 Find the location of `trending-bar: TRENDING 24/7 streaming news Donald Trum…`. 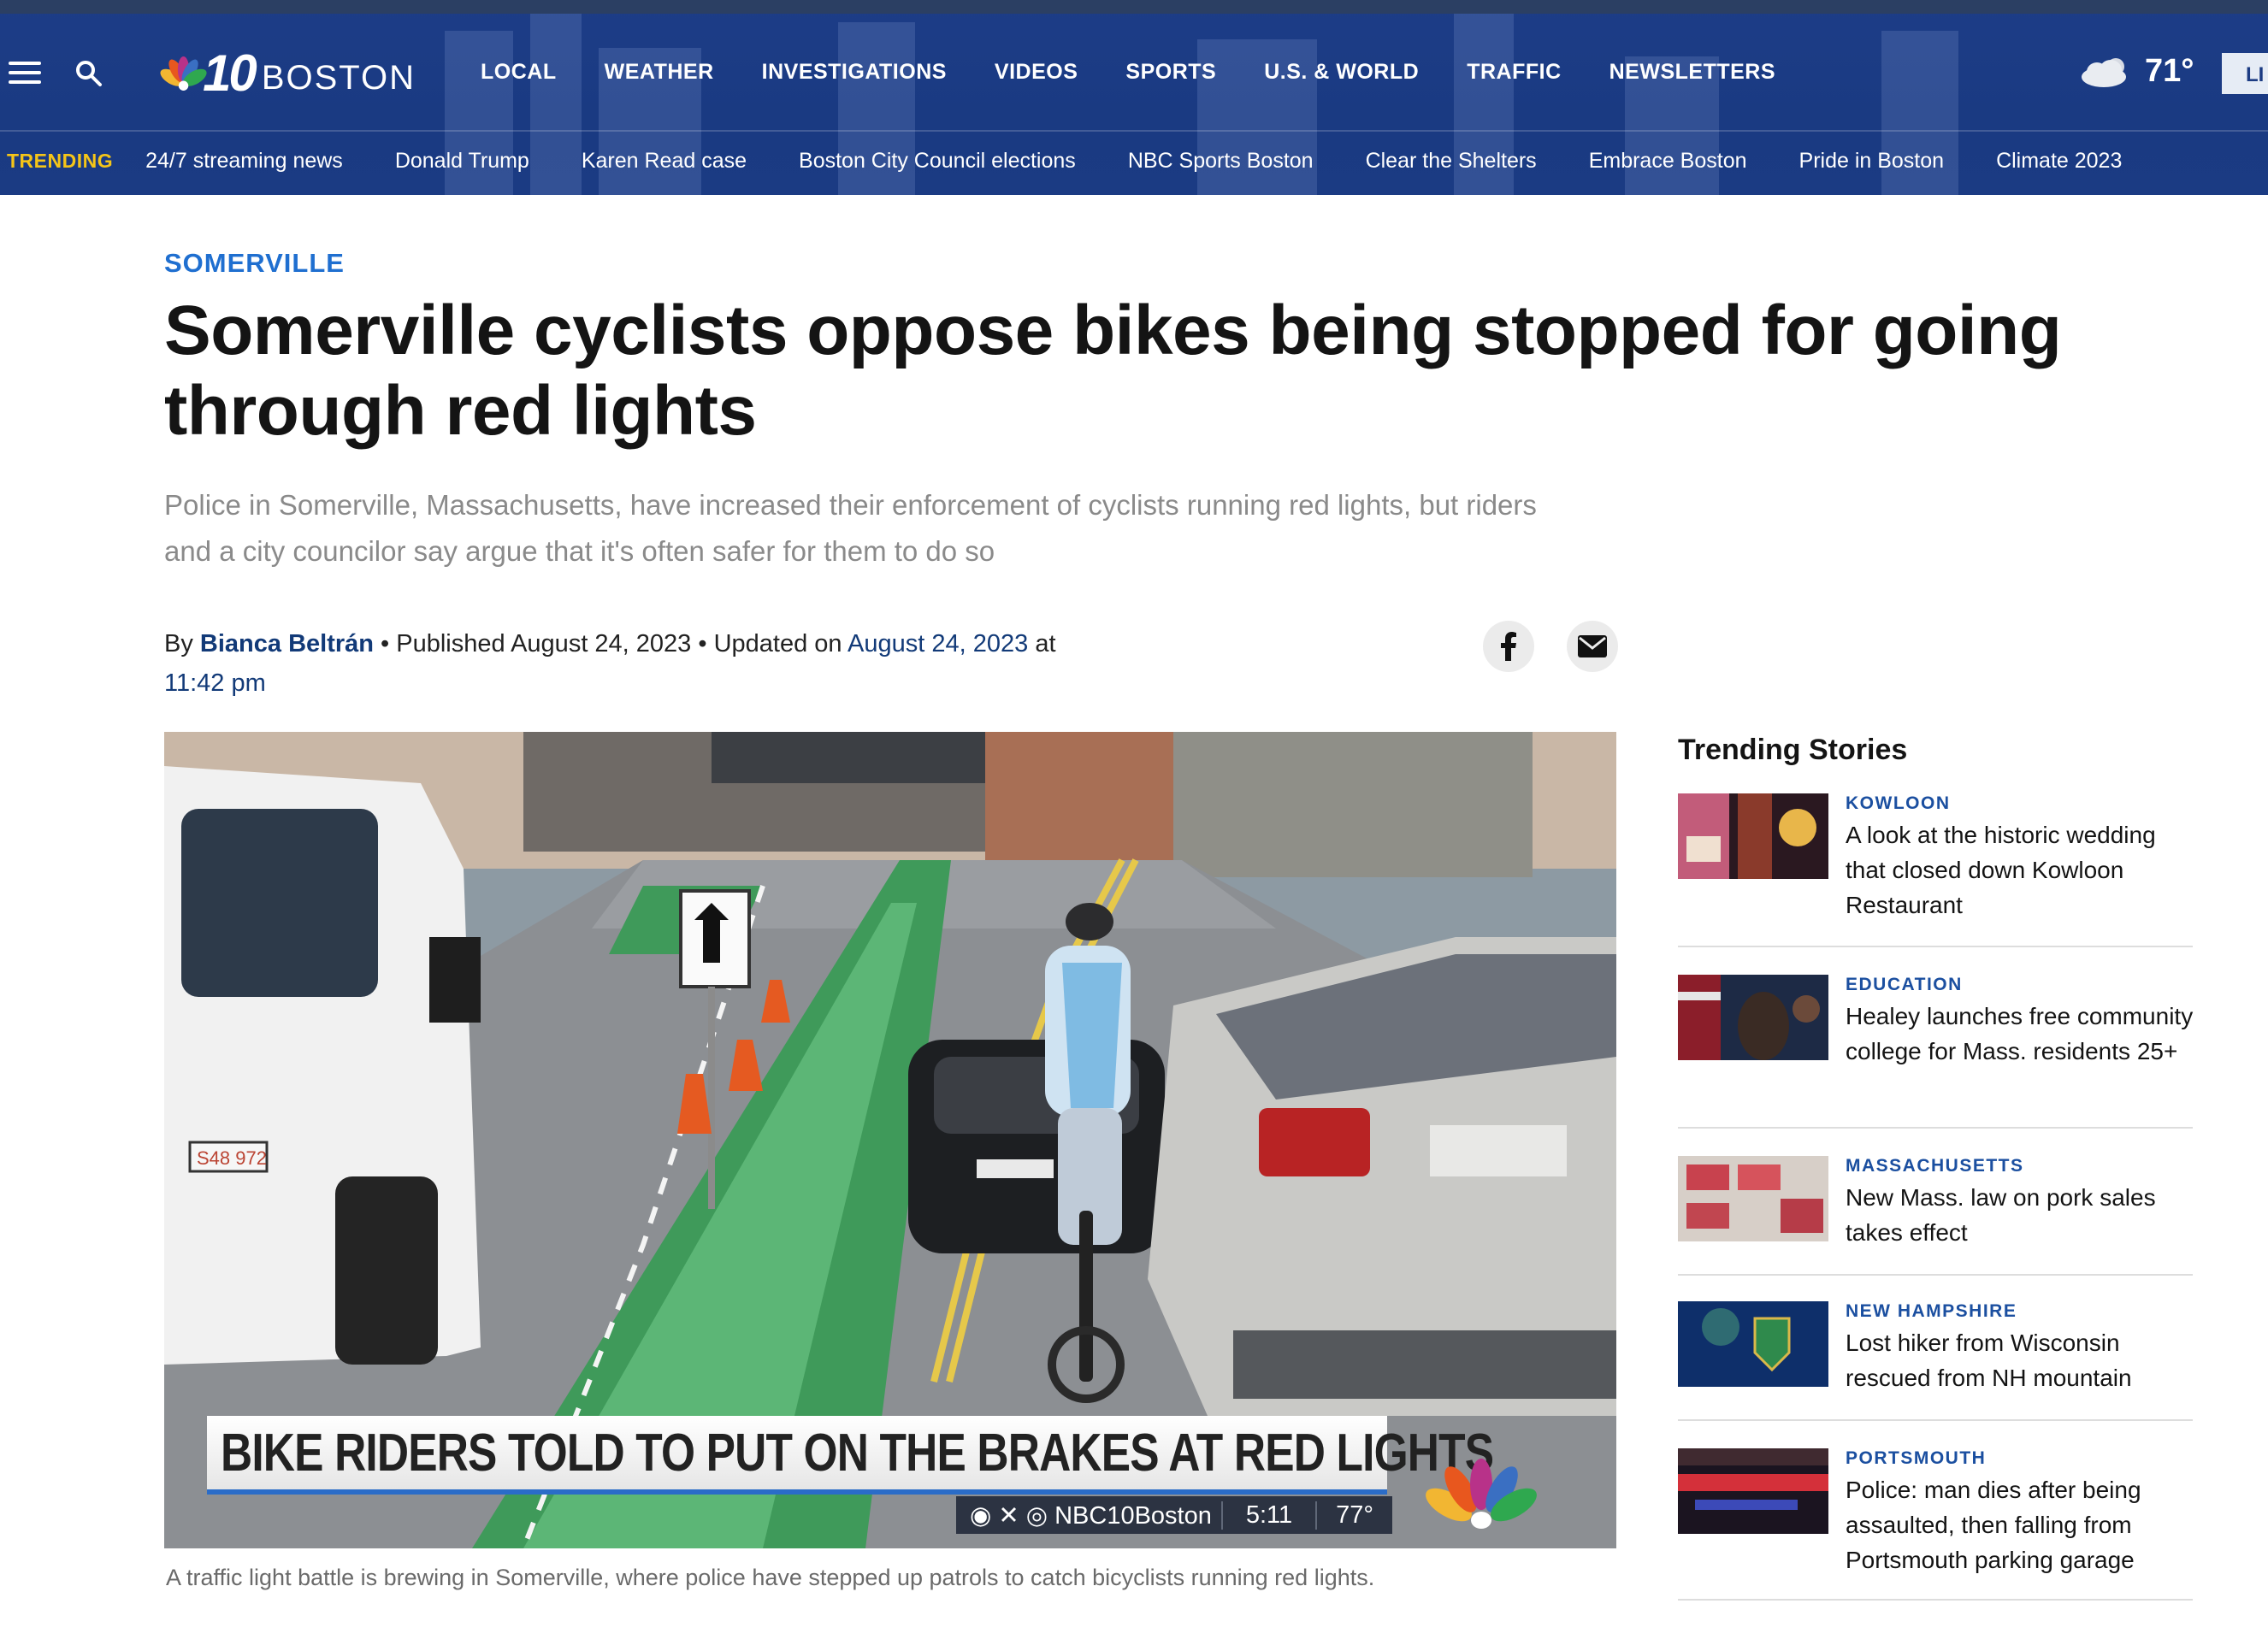

trending-bar: TRENDING 24/7 streaming news Donald Trum… is located at coordinates (1090, 161).